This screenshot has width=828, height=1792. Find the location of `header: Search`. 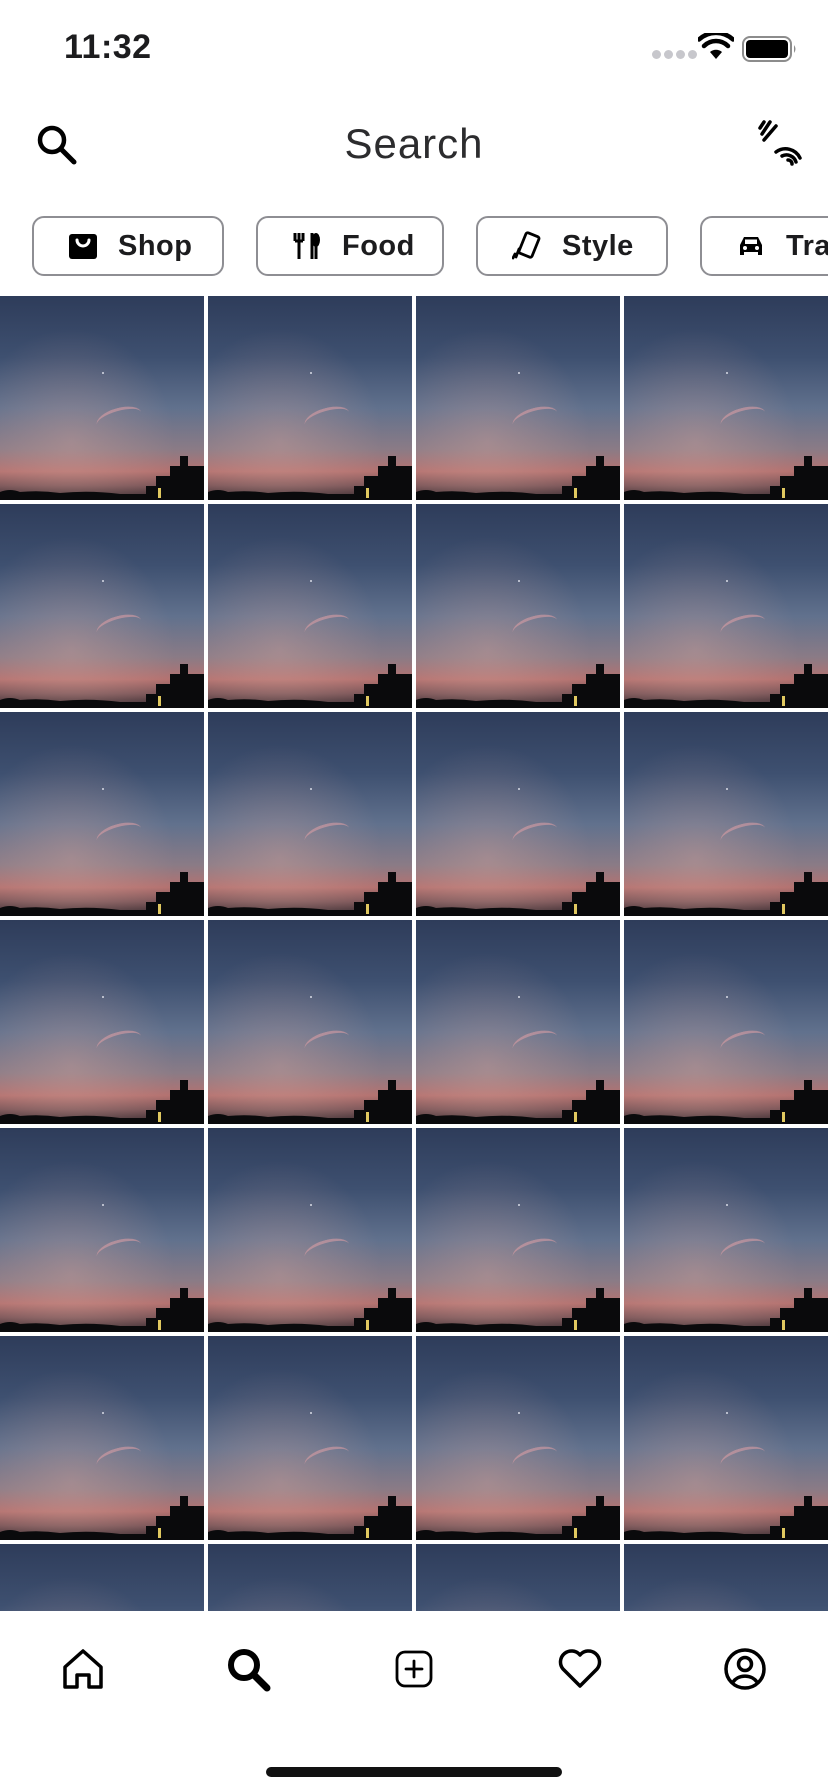

header: Search is located at coordinates (414, 145).